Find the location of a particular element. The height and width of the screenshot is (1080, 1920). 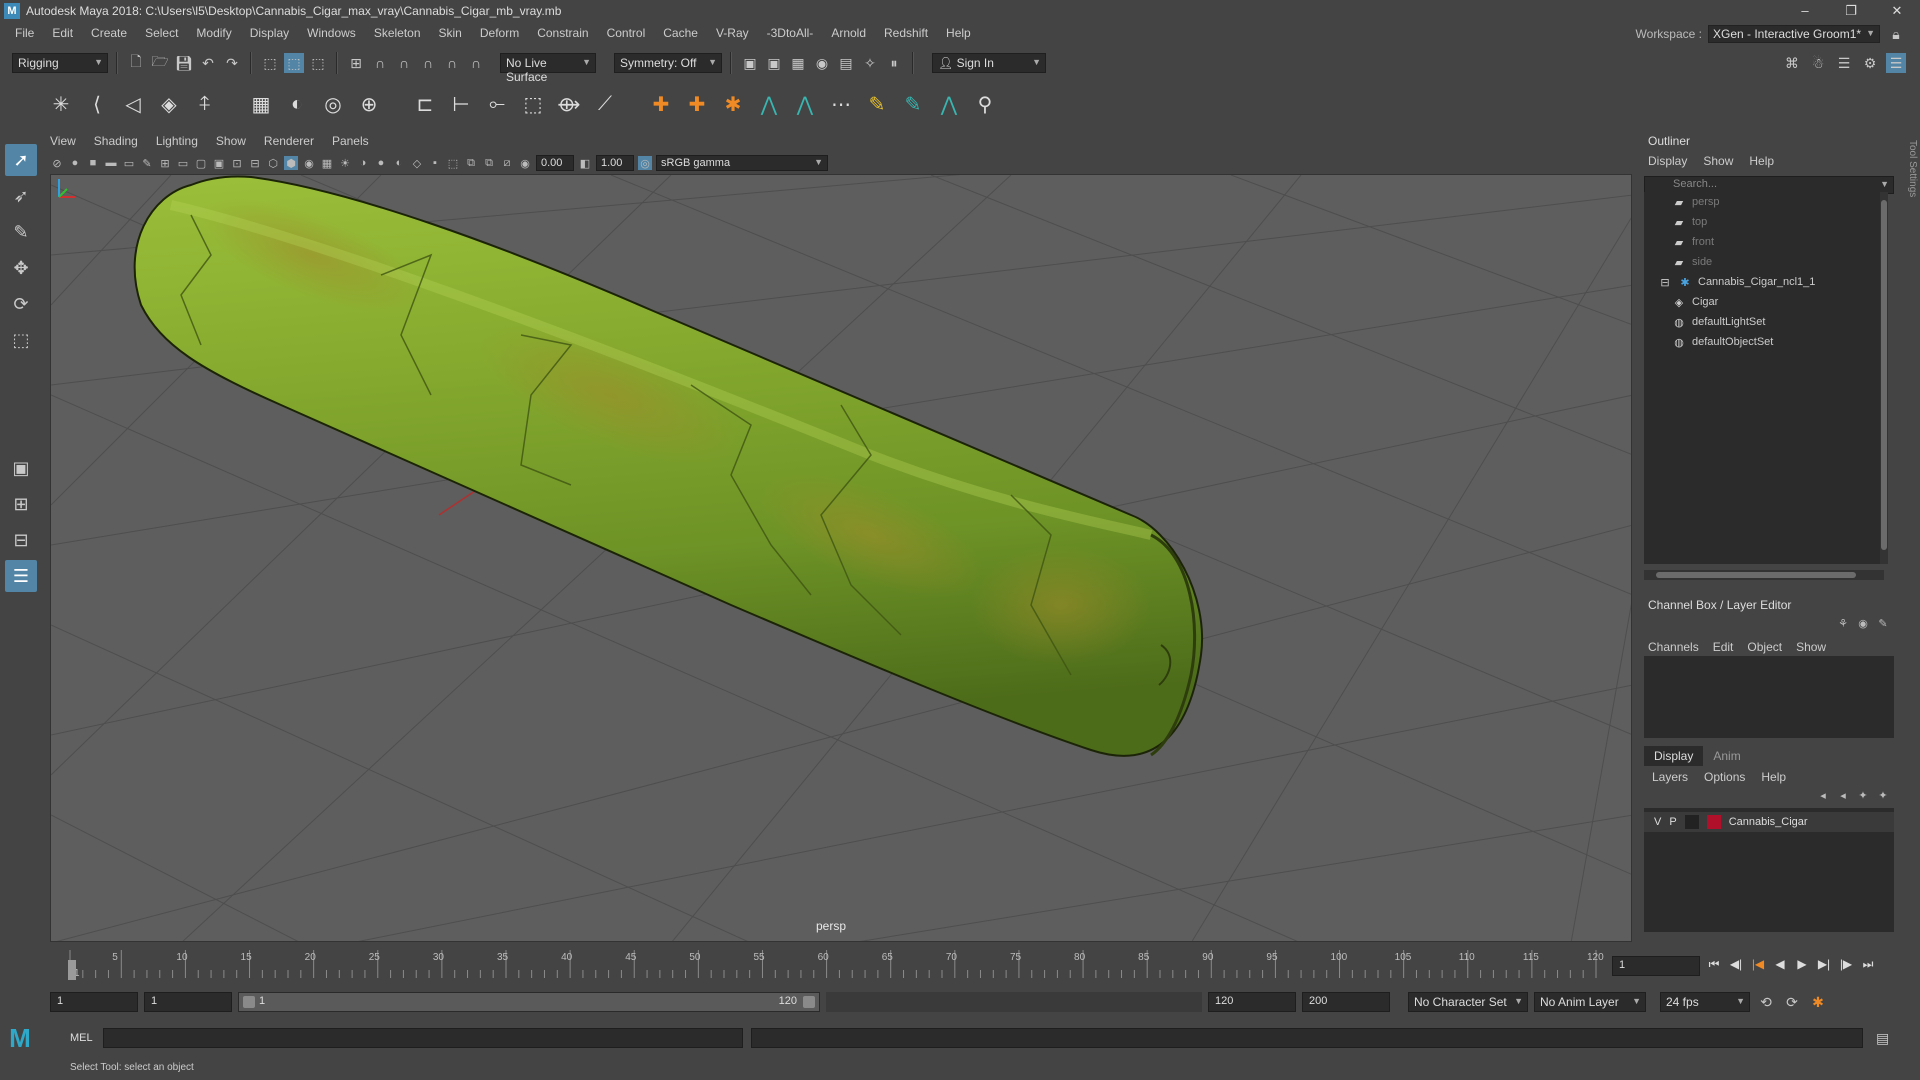

field-chart-icon: ⊡ is located at coordinates (237, 163).